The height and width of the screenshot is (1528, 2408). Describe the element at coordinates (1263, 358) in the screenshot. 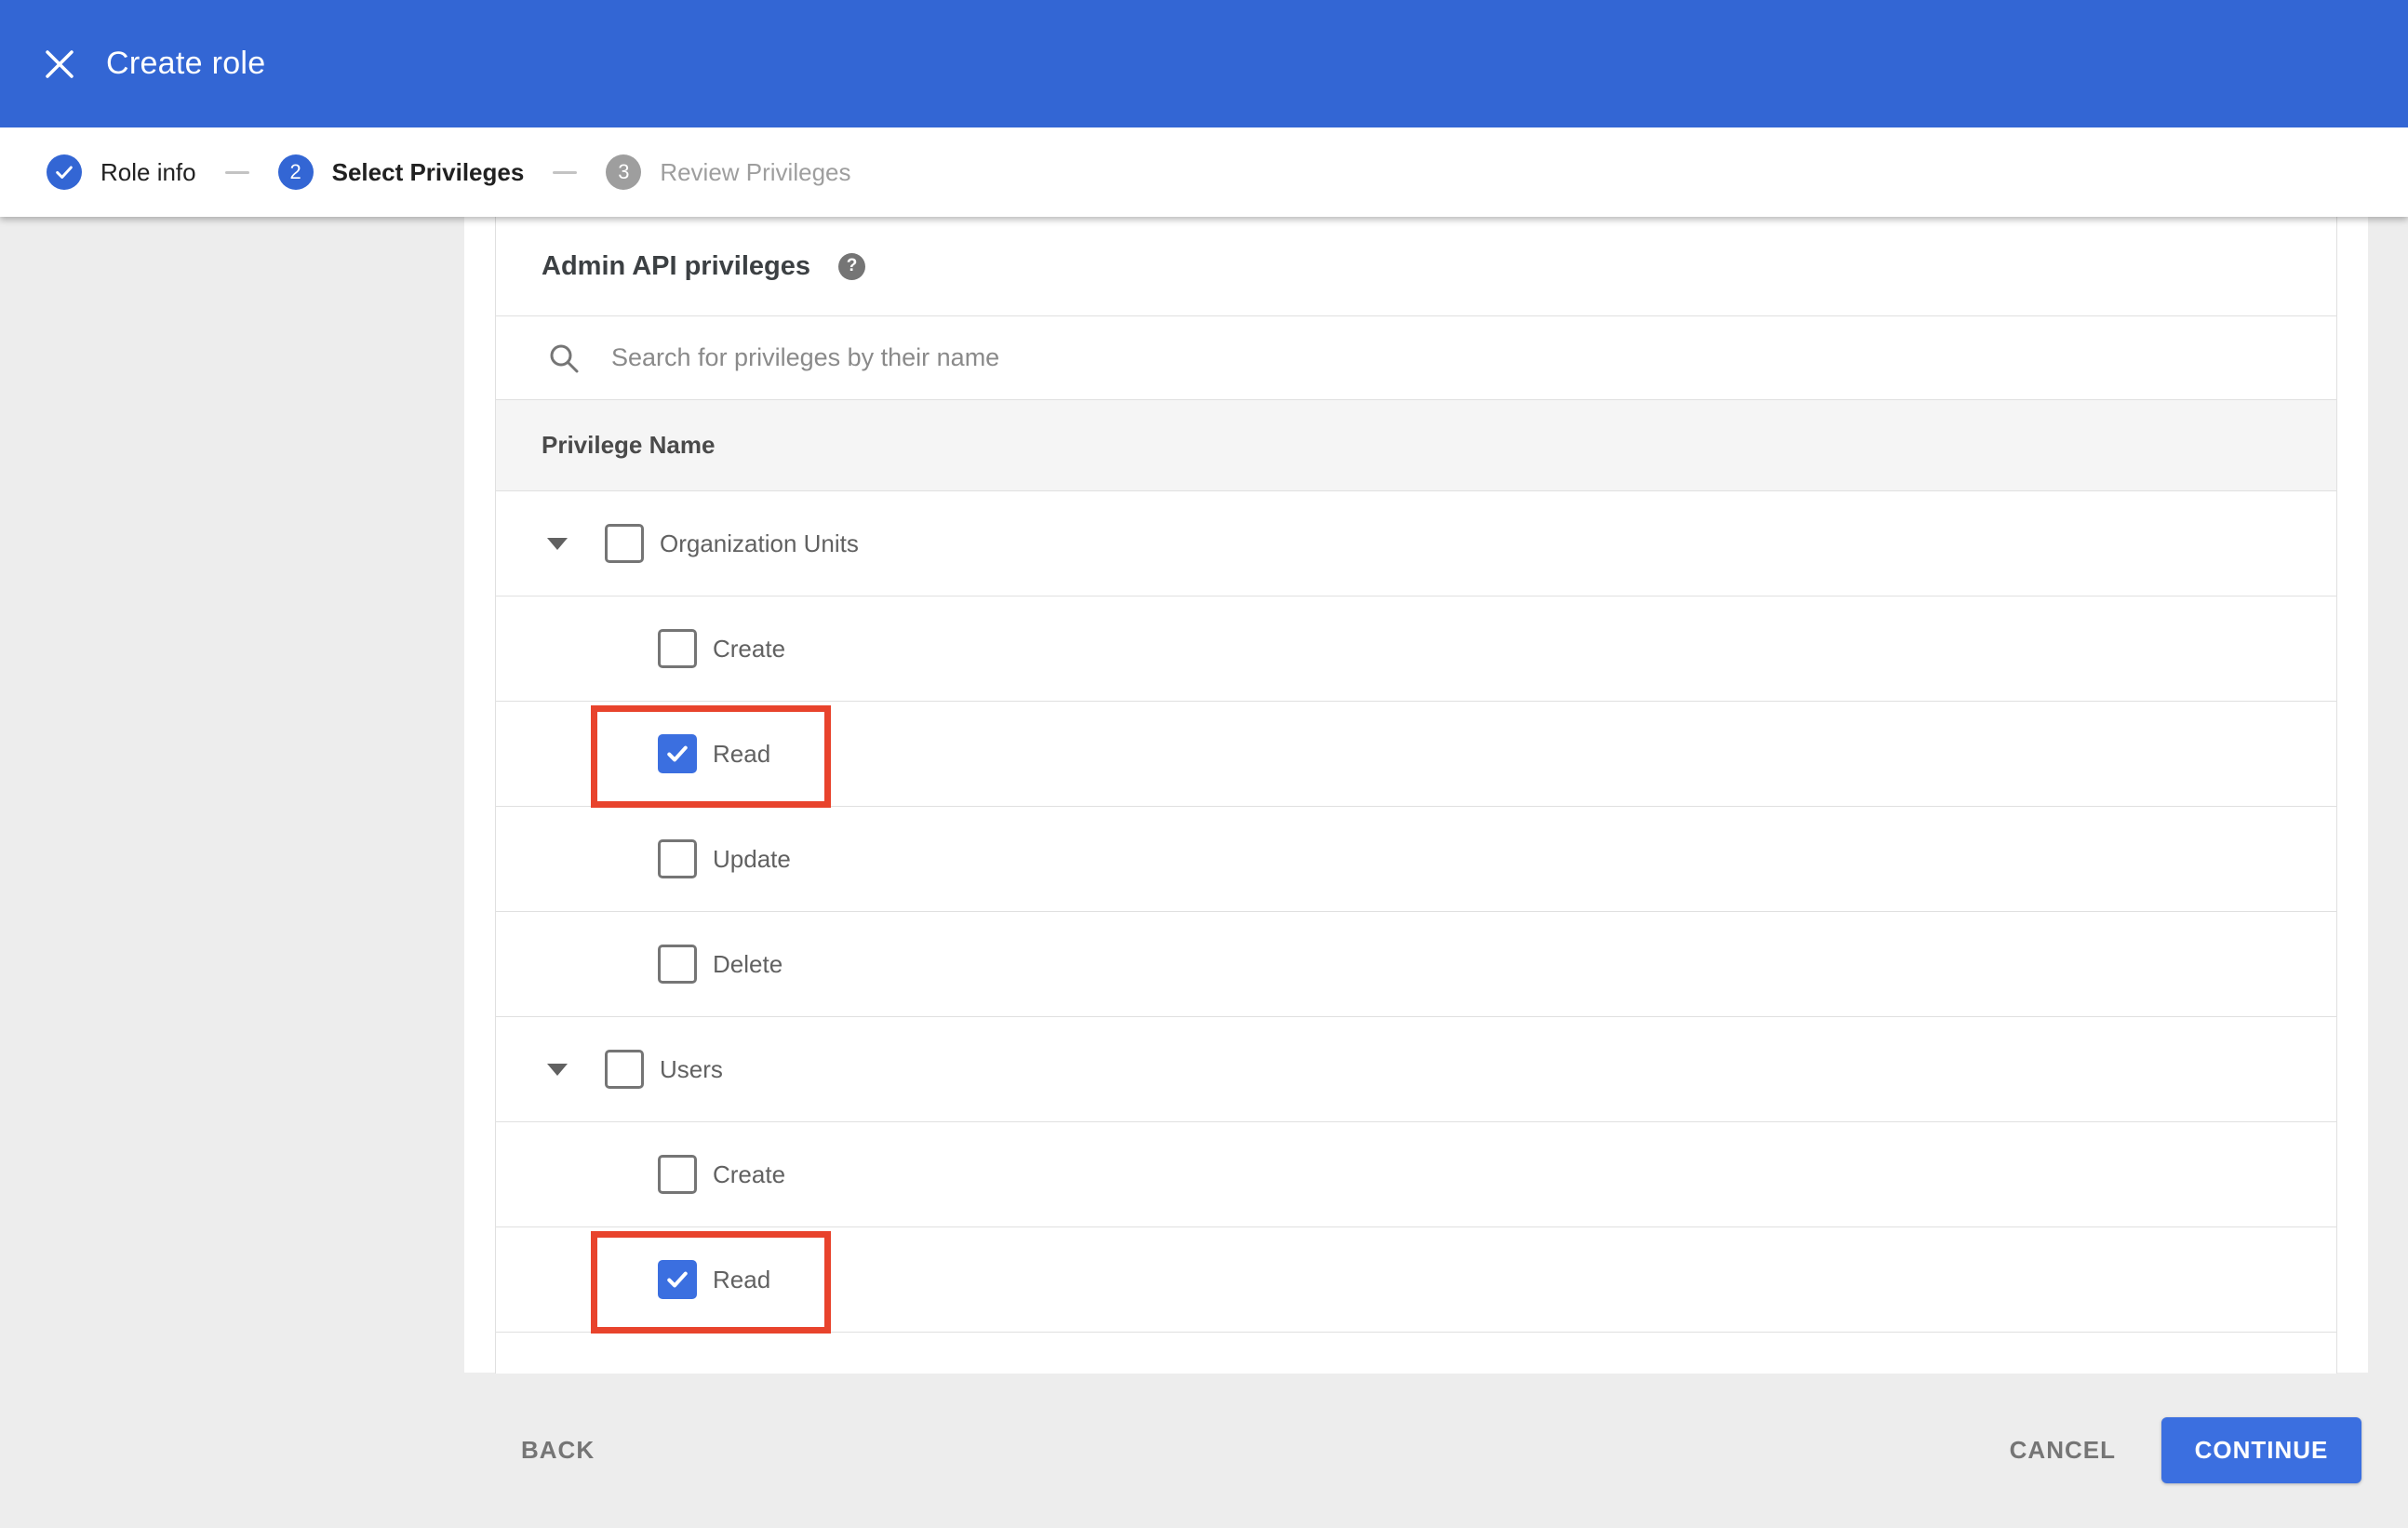

I see `privilege-search-input` at that location.